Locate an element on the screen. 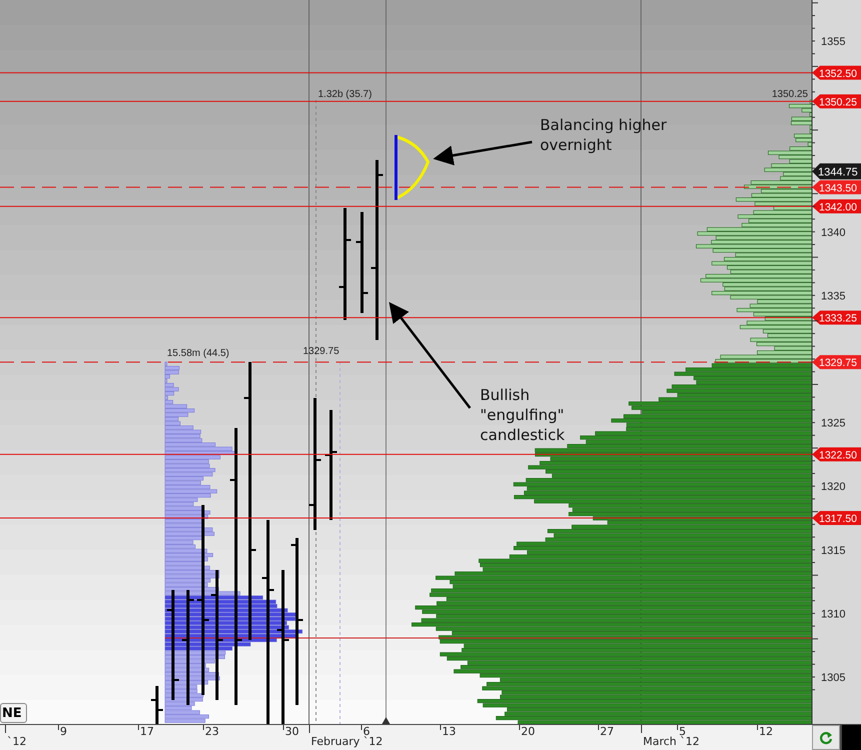  date-axis-label: 30 is located at coordinates (292, 731).